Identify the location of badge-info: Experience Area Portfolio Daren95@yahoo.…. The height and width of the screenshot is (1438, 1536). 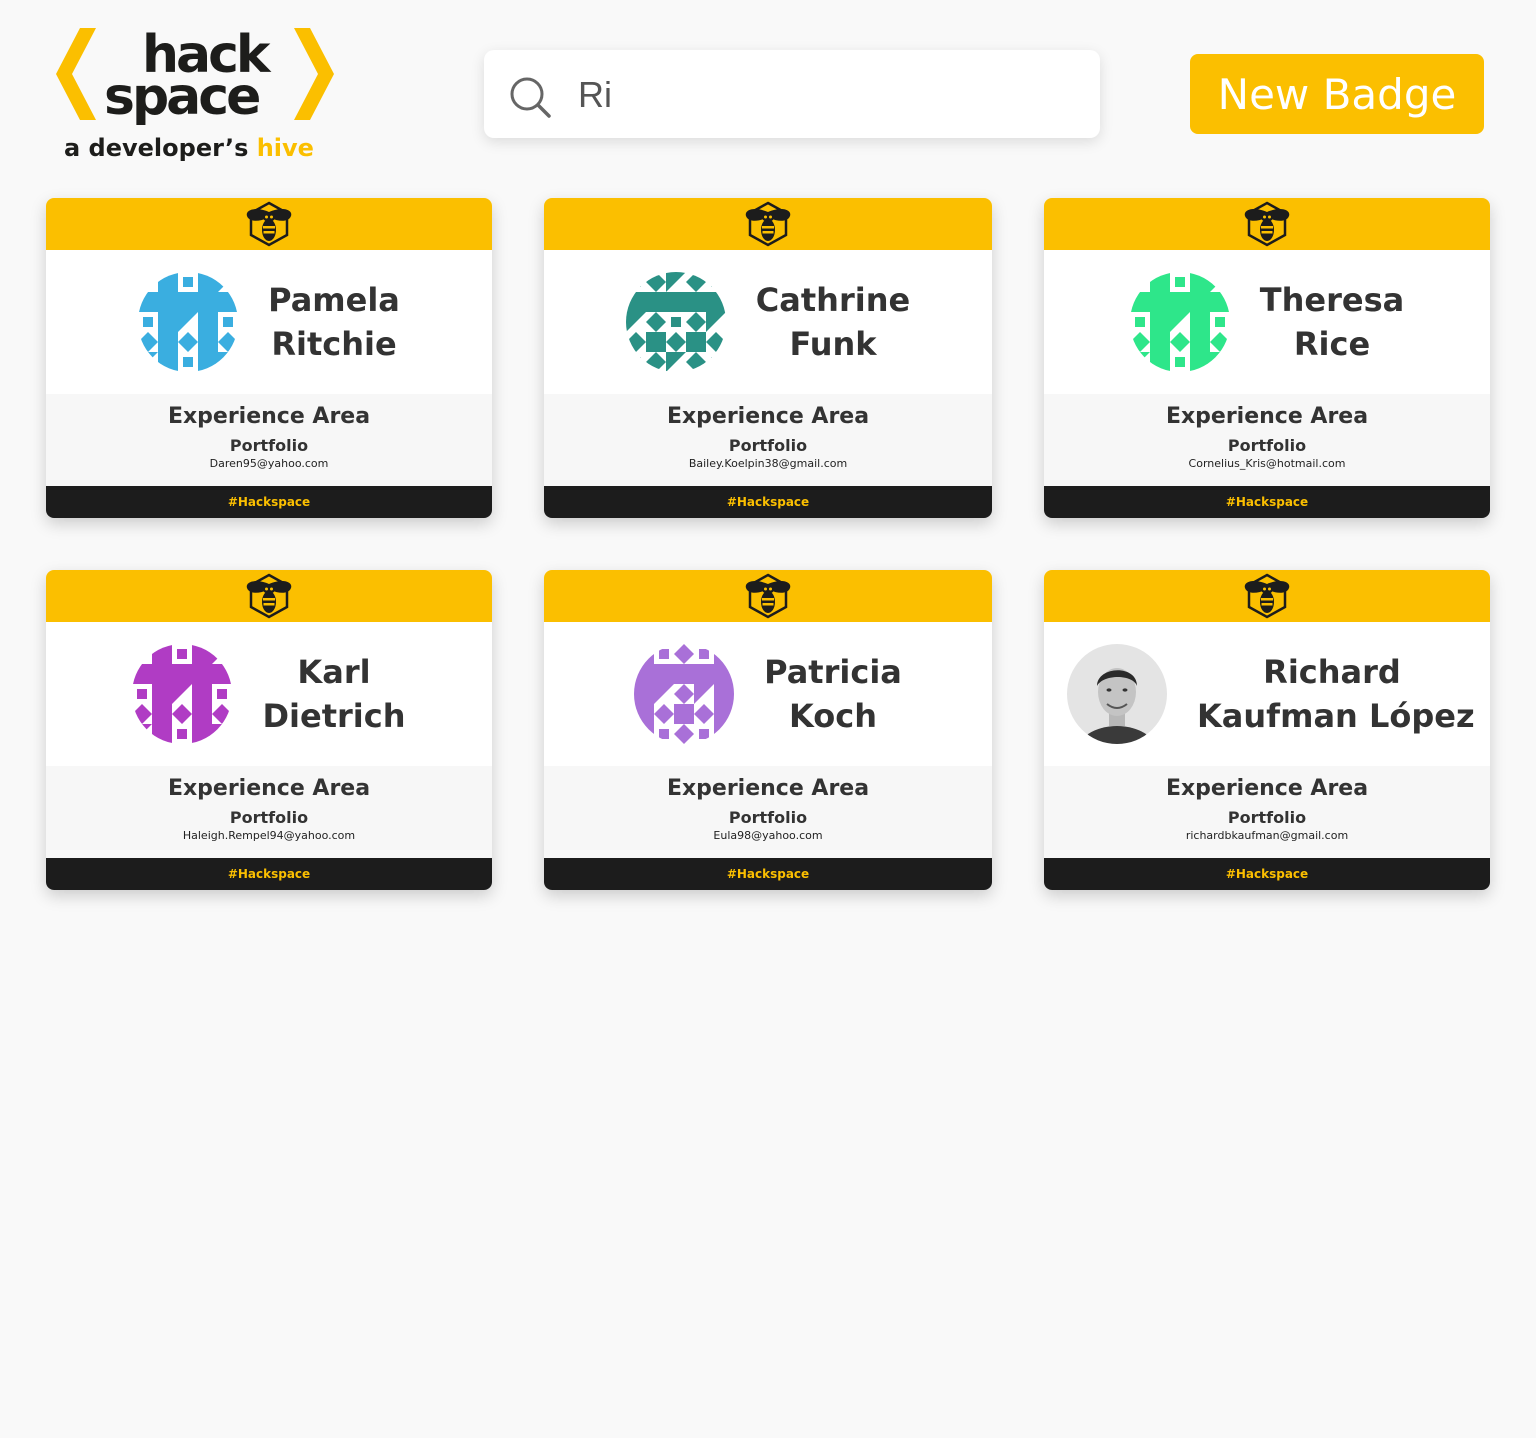
(269, 440).